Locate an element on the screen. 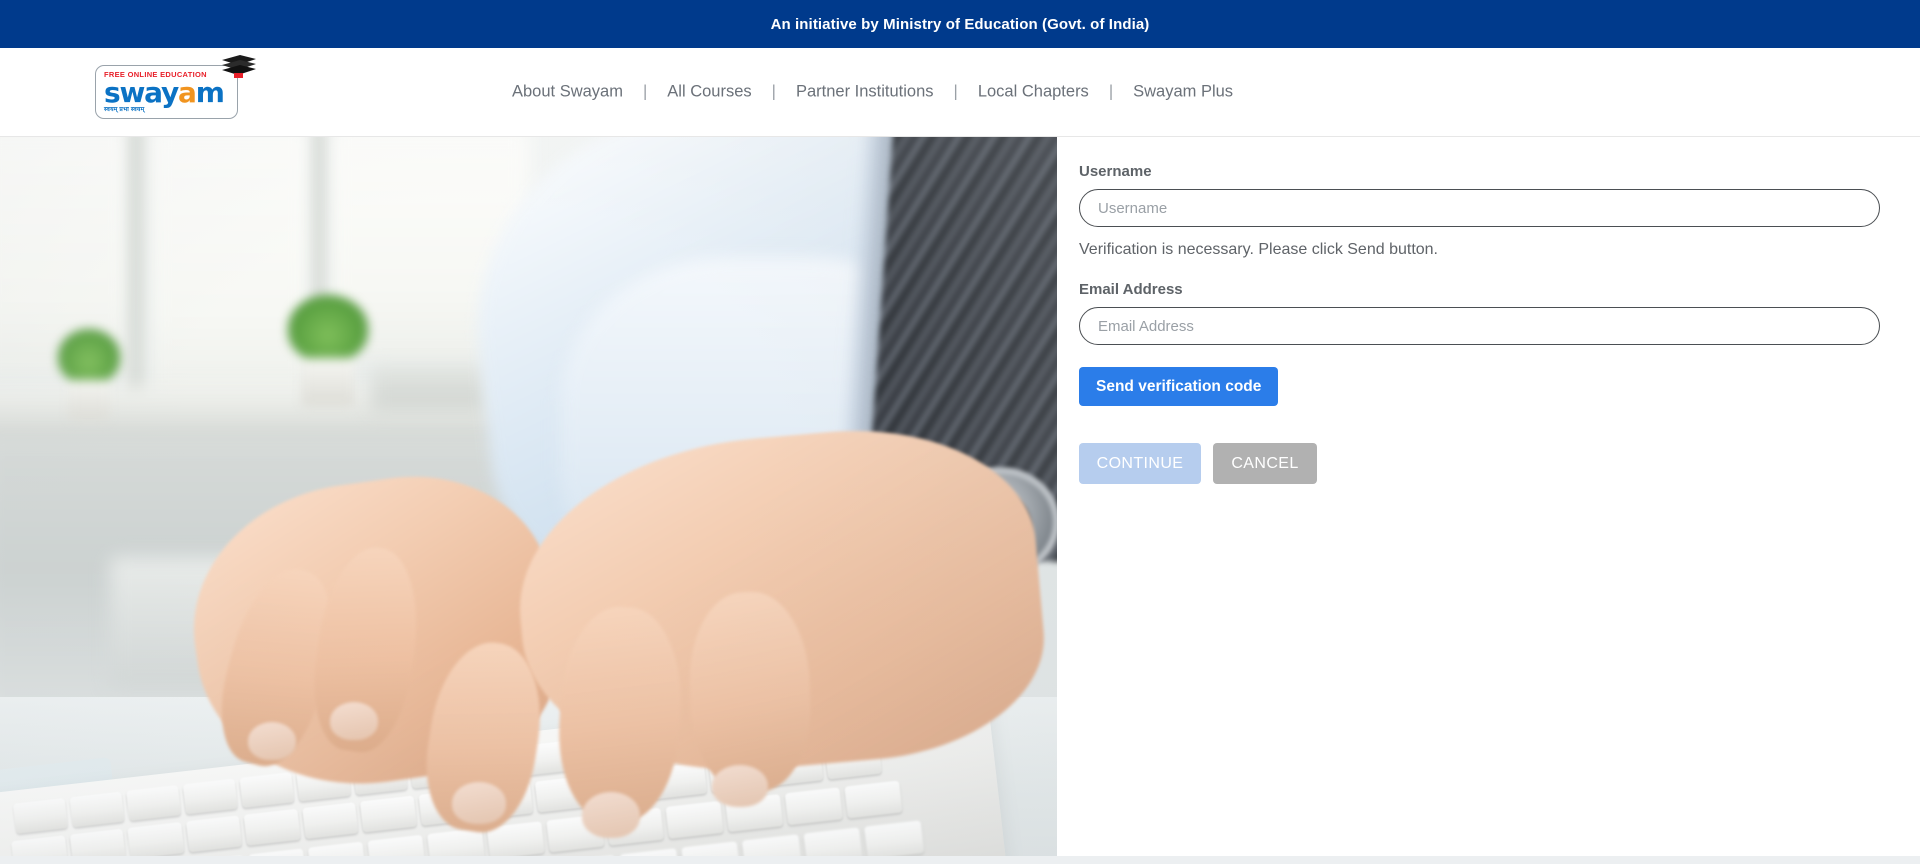 Image resolution: width=1920 pixels, height=864 pixels. email-field-block: Email Address is located at coordinates (1479, 313).